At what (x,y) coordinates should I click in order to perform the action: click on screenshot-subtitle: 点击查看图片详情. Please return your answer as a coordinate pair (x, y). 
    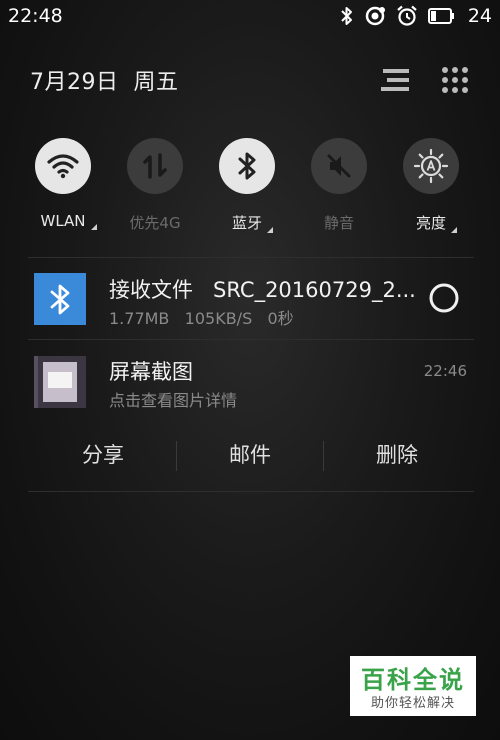
    Looking at the image, I should click on (173, 400).